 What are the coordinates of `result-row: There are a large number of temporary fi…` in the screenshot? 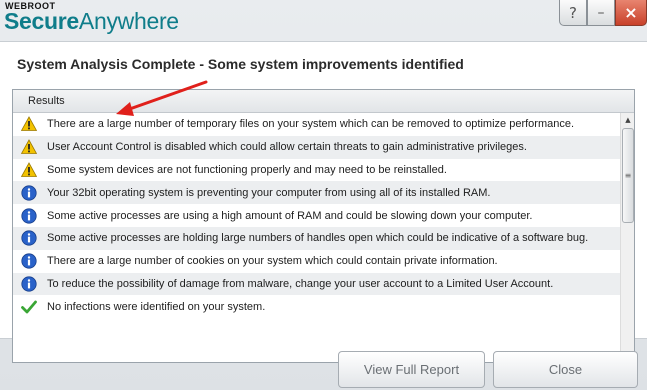 It's located at (316, 124).